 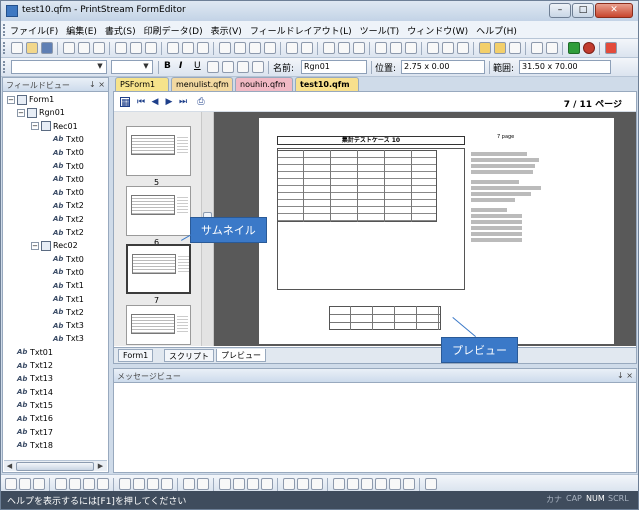 What do you see at coordinates (614, 10) in the screenshot?
I see `close-button: ✕` at bounding box center [614, 10].